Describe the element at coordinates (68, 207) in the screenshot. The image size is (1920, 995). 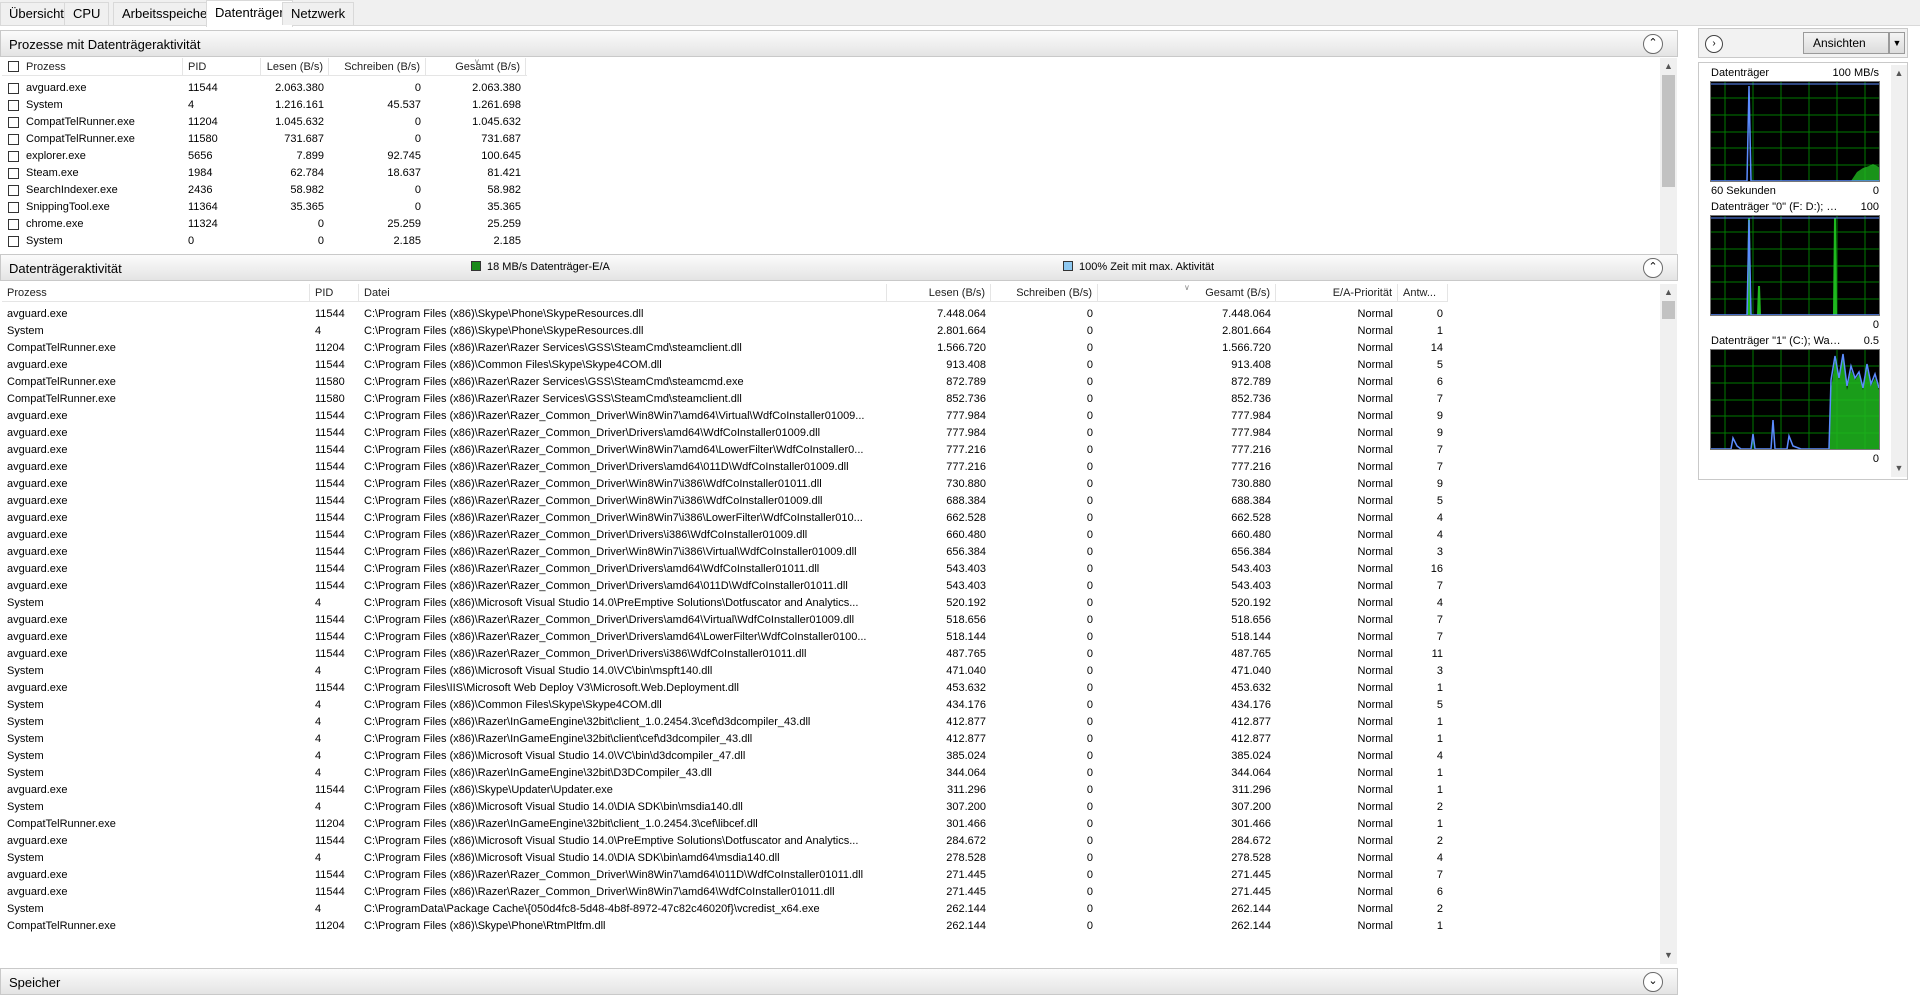
I see `cell-process: SnippingTool.exe` at that location.